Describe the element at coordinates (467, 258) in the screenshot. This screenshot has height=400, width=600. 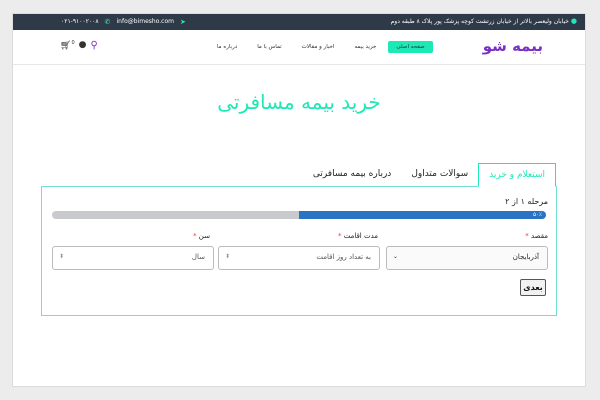
I see `destination-select: آذربایجان ⌄` at that location.